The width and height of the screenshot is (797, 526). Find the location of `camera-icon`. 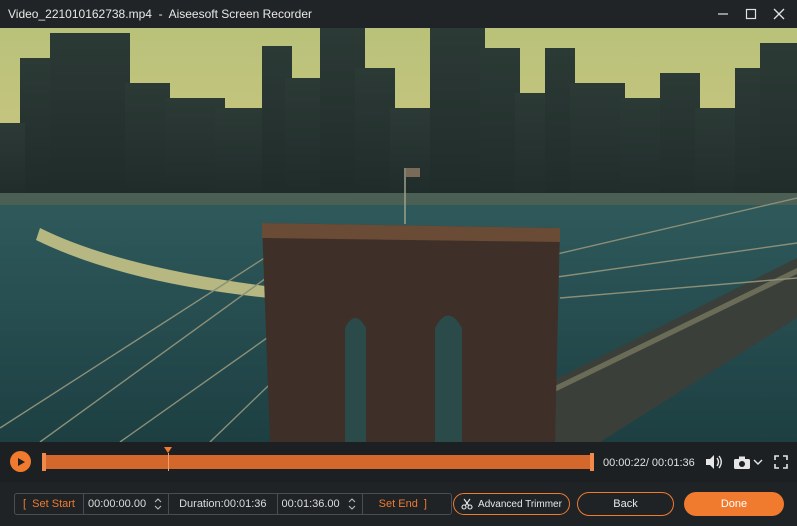

camera-icon is located at coordinates (742, 462).